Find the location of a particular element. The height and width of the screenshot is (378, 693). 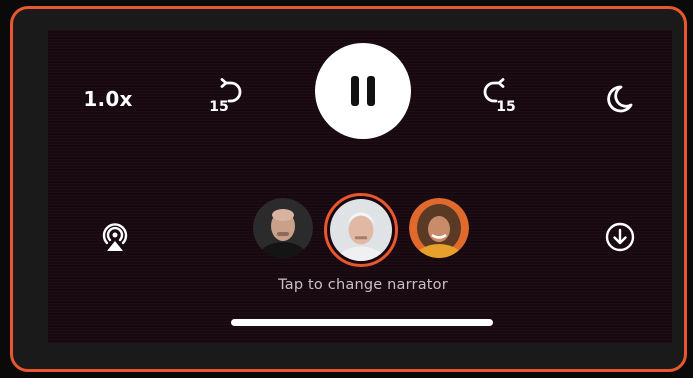

moon-icon is located at coordinates (620, 99).